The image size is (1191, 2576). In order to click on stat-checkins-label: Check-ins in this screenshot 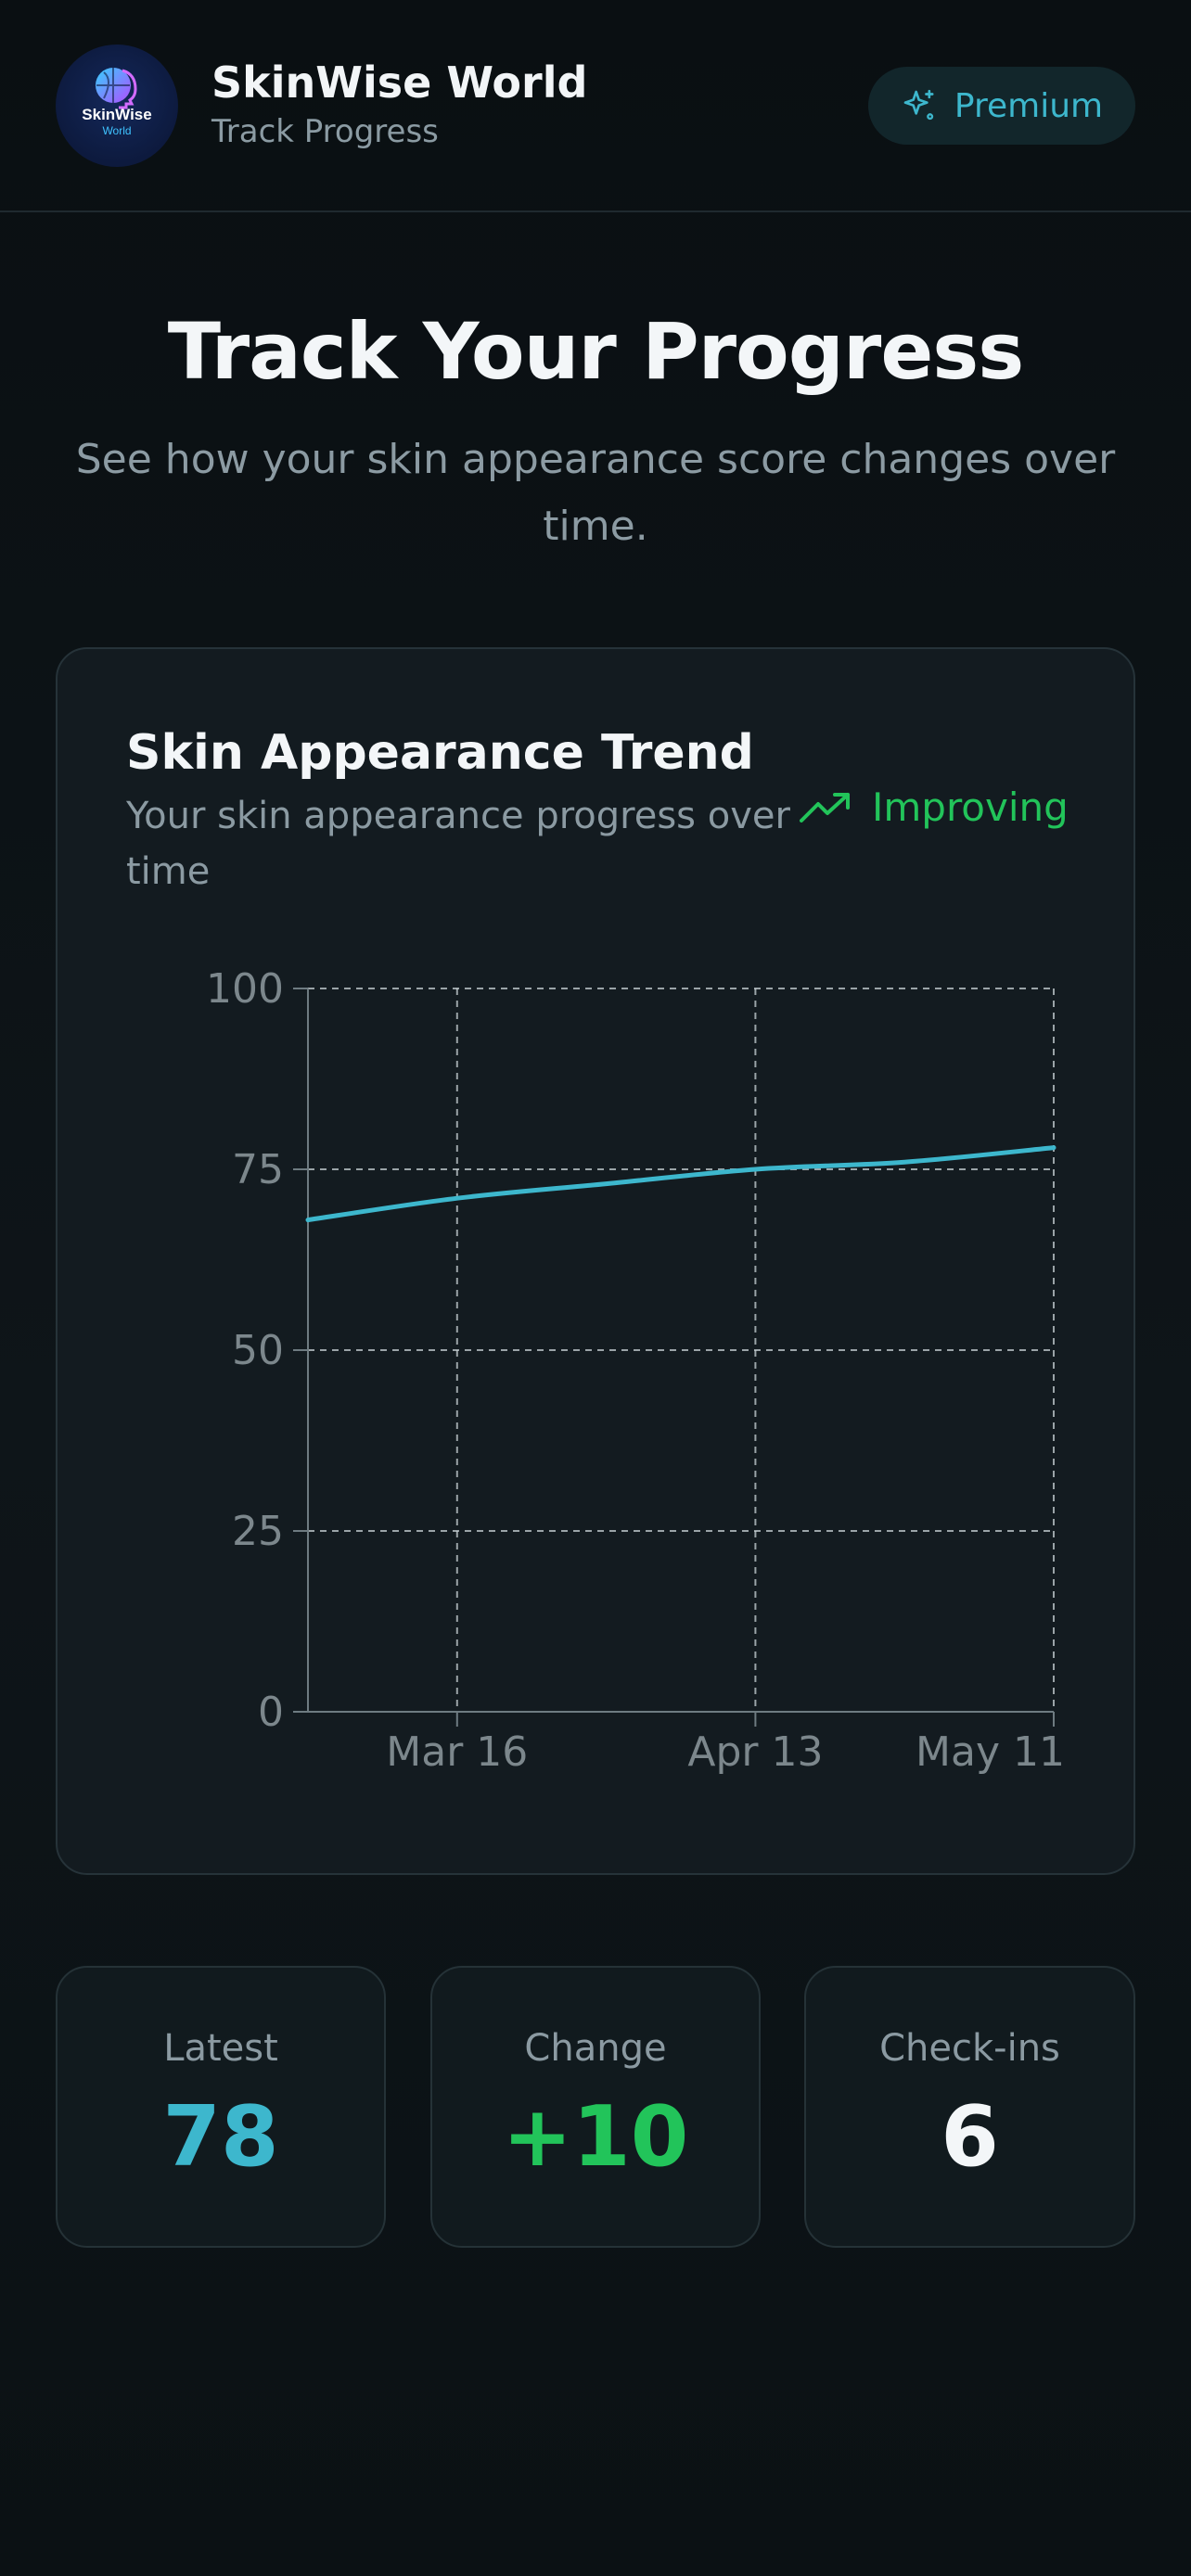, I will do `click(970, 2048)`.